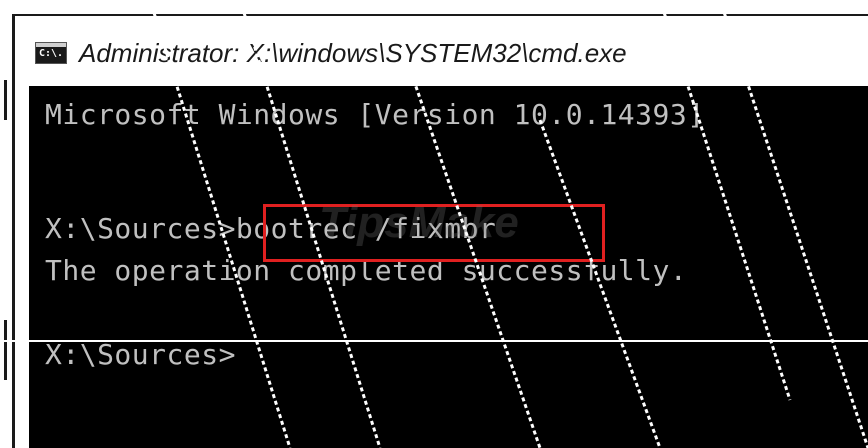 This screenshot has width=868, height=448. I want to click on horizontal-divider, so click(434, 341).